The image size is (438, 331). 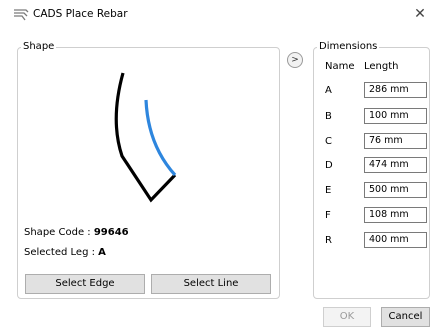 I want to click on dim-length-a-input: 286 mm, so click(x=395, y=90).